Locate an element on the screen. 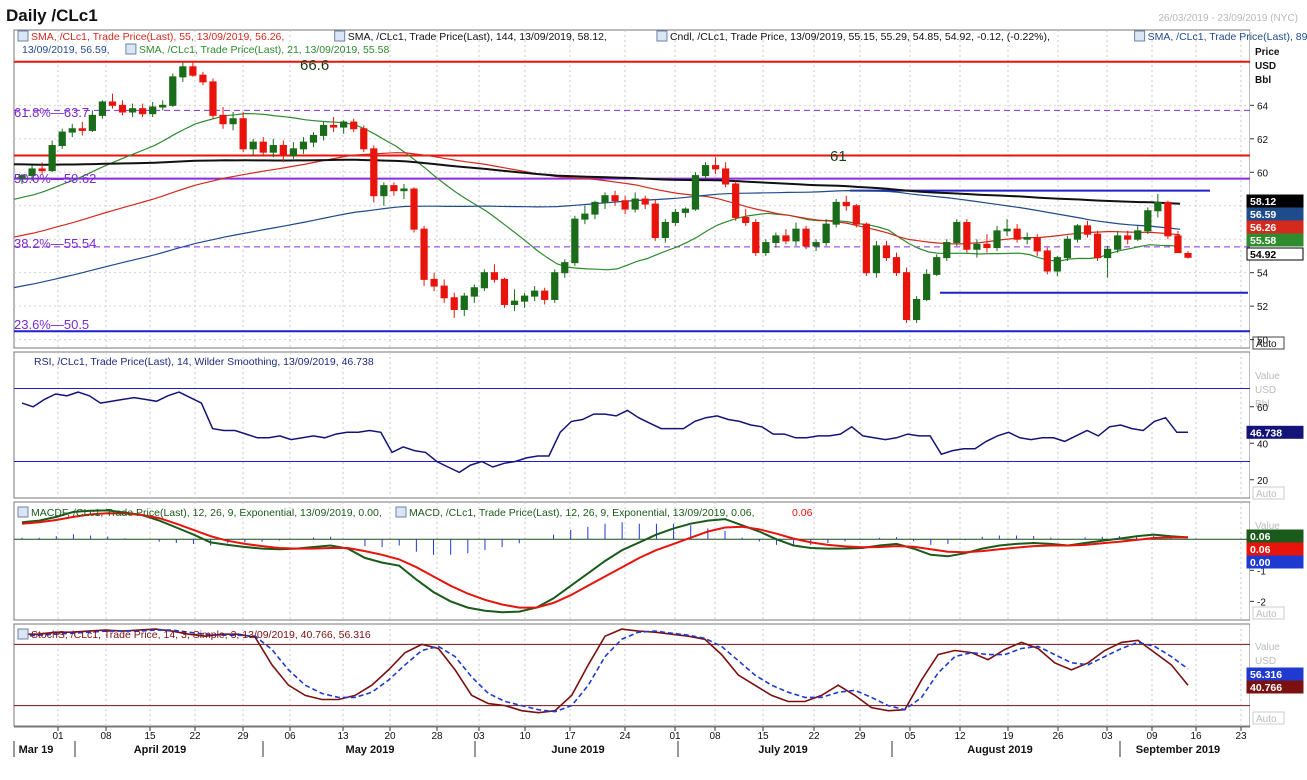 This screenshot has width=1307, height=780. svg-text: 54.92 is located at coordinates (1263, 255).